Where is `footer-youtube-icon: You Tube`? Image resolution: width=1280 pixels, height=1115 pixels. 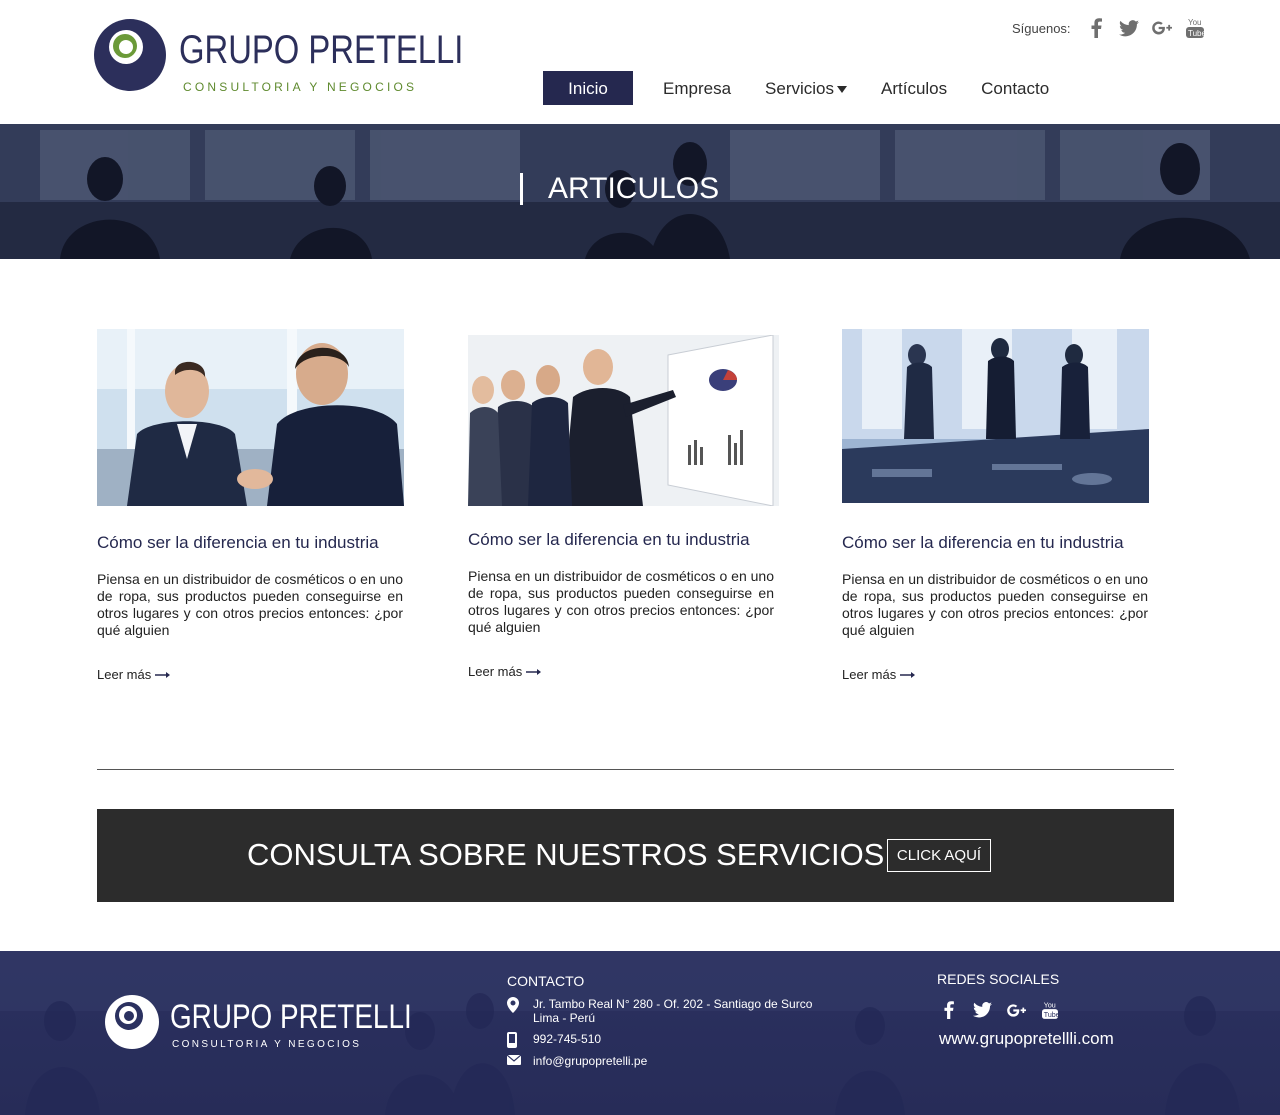
footer-youtube-icon: You Tube is located at coordinates (1050, 1010).